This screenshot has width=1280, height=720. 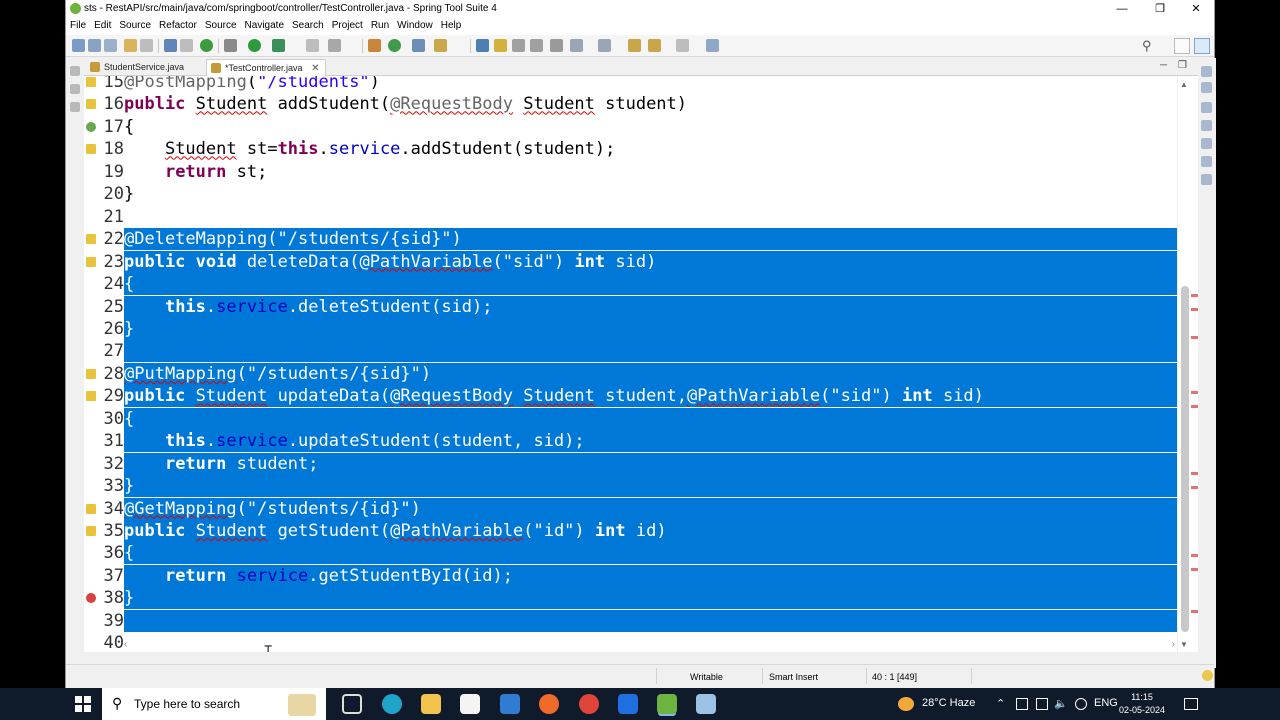 I want to click on block-selection-icon, so click(x=518, y=45).